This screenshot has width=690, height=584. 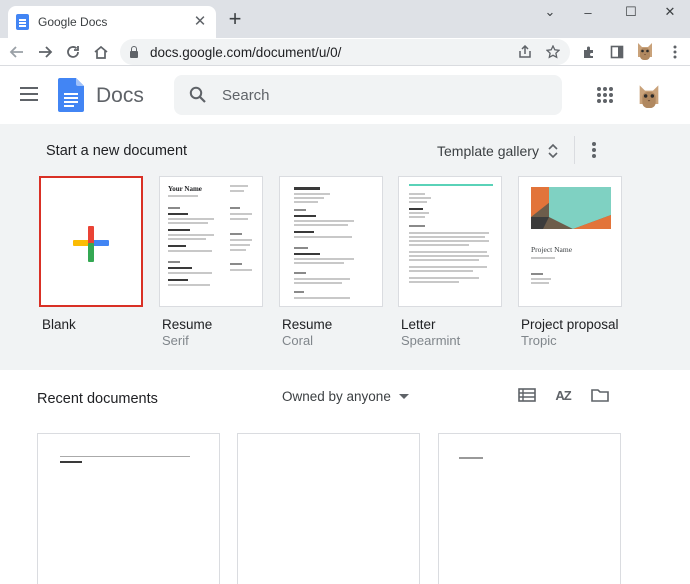 What do you see at coordinates (246, 52) in the screenshot?
I see `address-url: docs.google.com/document/u/0/` at bounding box center [246, 52].